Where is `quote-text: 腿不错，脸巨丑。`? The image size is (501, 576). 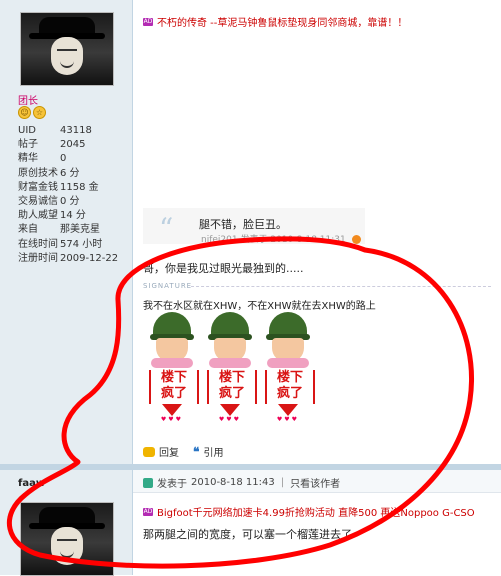
quote-text: 腿不错，脸巨丑。 is located at coordinates (243, 224).